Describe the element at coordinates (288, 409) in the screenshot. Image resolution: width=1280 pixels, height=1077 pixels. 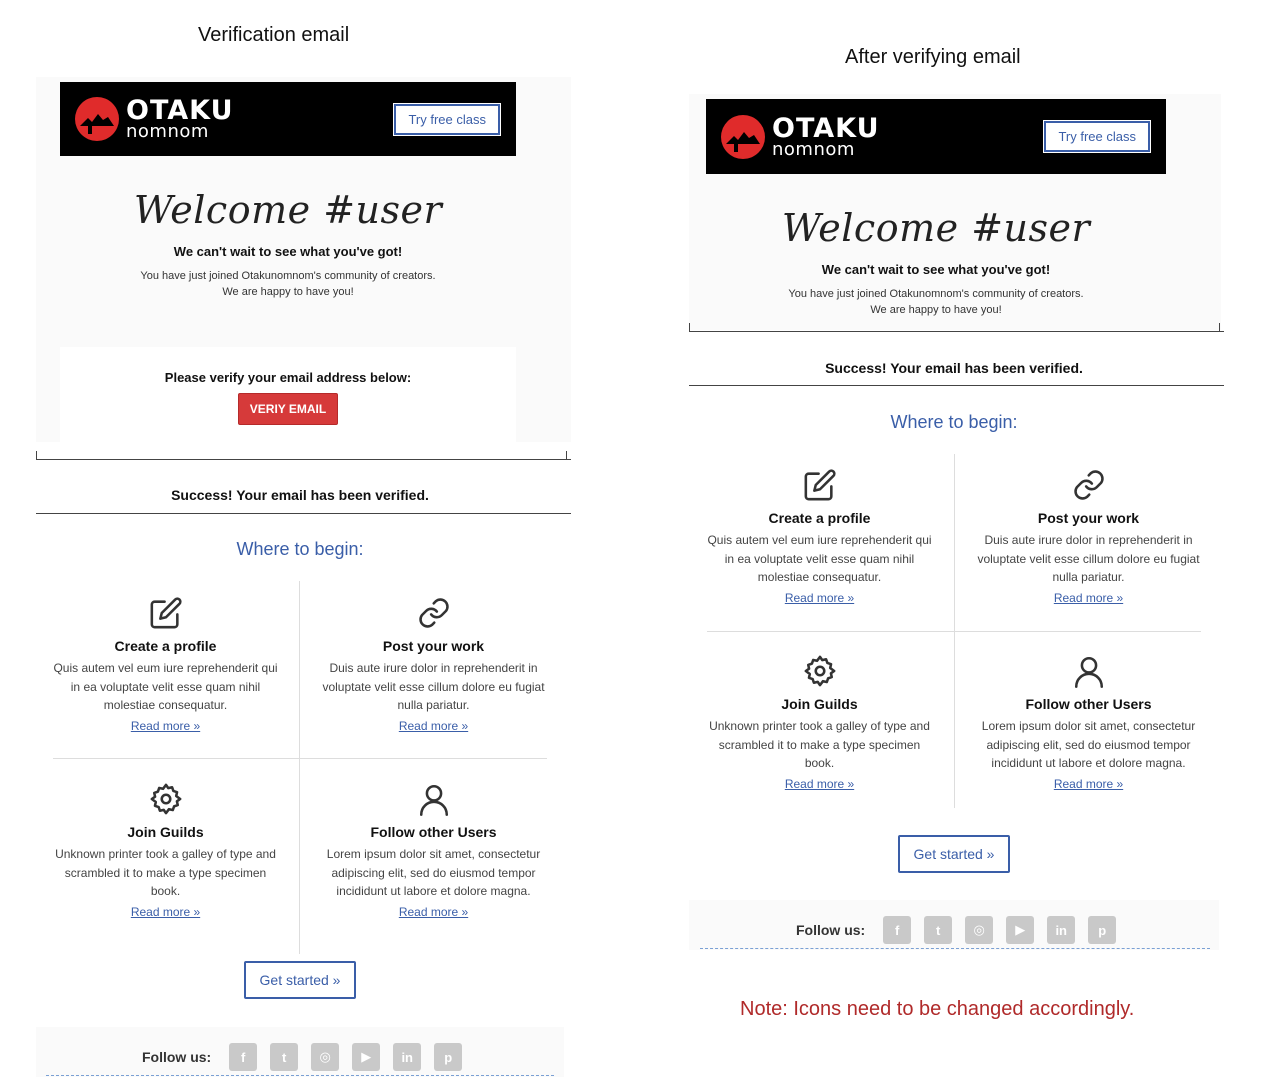
I see `verify-email-button: VERIY EMAIL` at that location.